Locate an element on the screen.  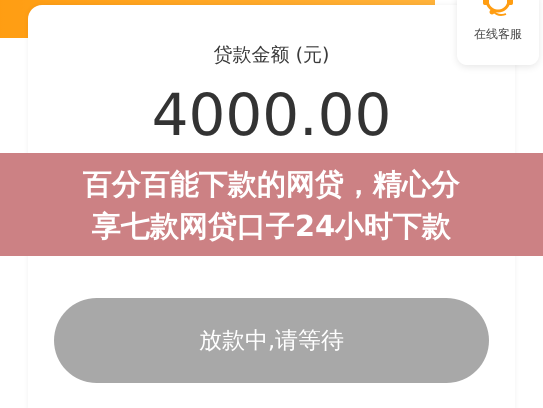
loan-amount: 4000.00 is located at coordinates (272, 115).